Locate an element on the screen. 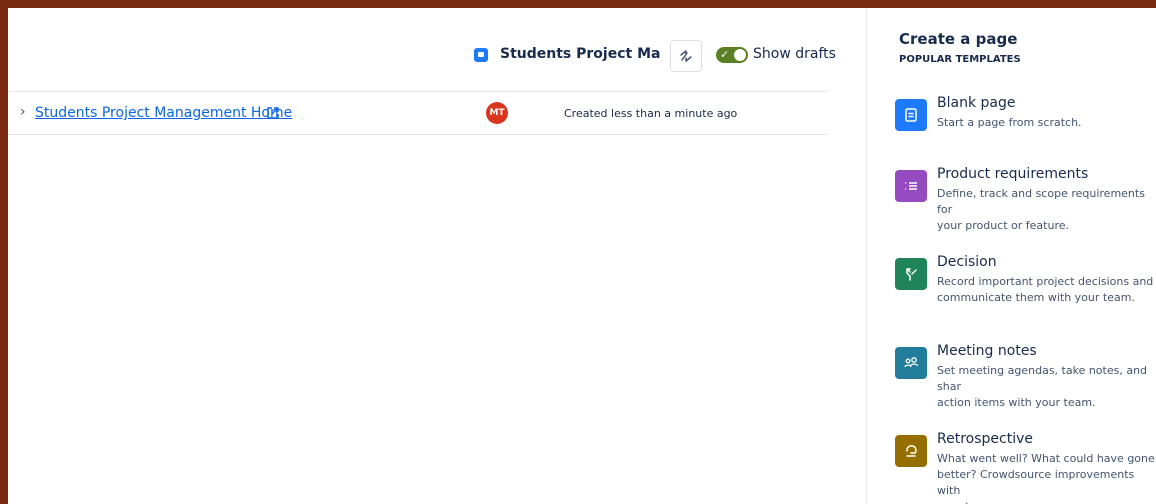 This screenshot has height=504, width=1156. template-description: Start a page from scratch. is located at coordinates (1009, 122).